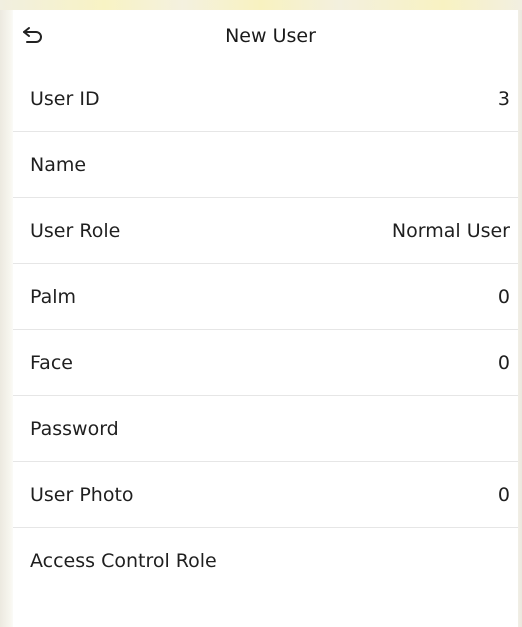  What do you see at coordinates (265, 429) in the screenshot?
I see `password-row: Password` at bounding box center [265, 429].